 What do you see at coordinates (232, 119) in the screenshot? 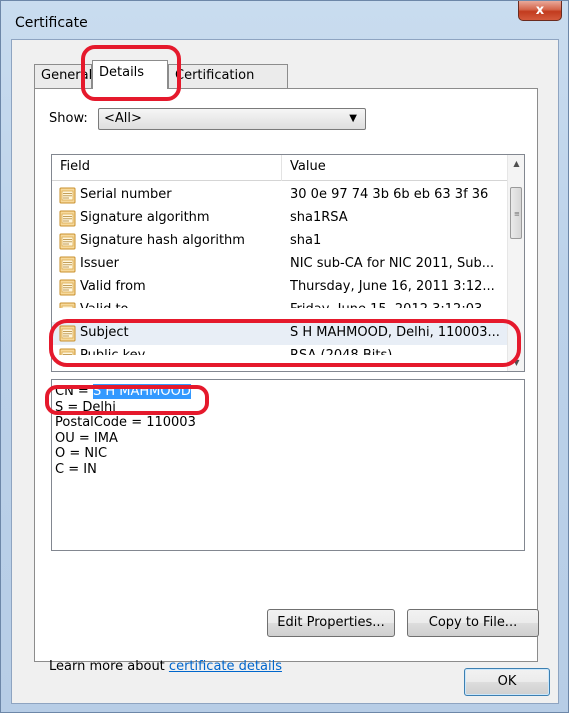
I see `show-dropdown: <All> ▼` at bounding box center [232, 119].